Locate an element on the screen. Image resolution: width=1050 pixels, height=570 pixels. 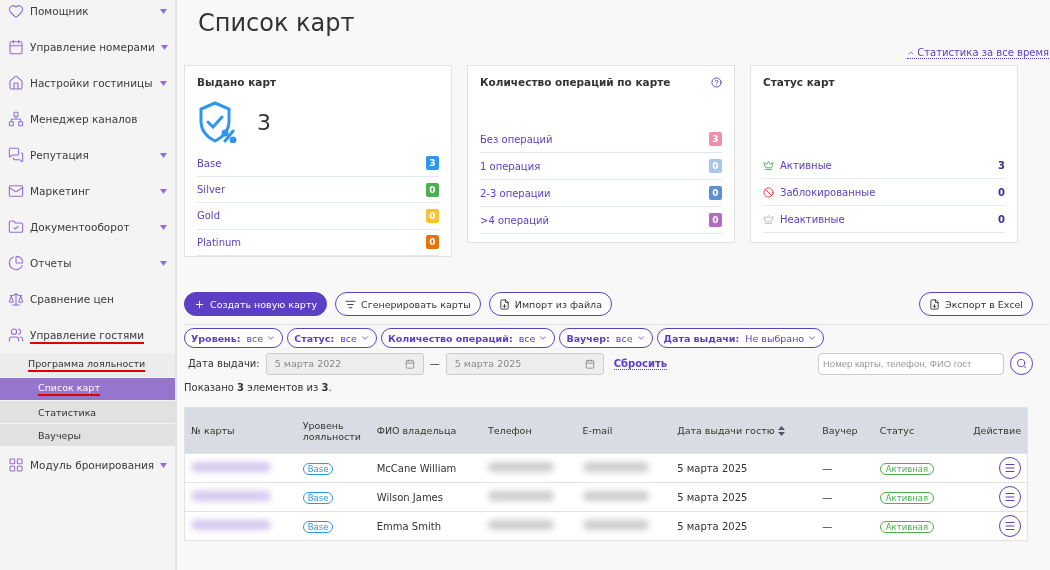
filter-chip: Количество операций: все is located at coordinates (468, 338).